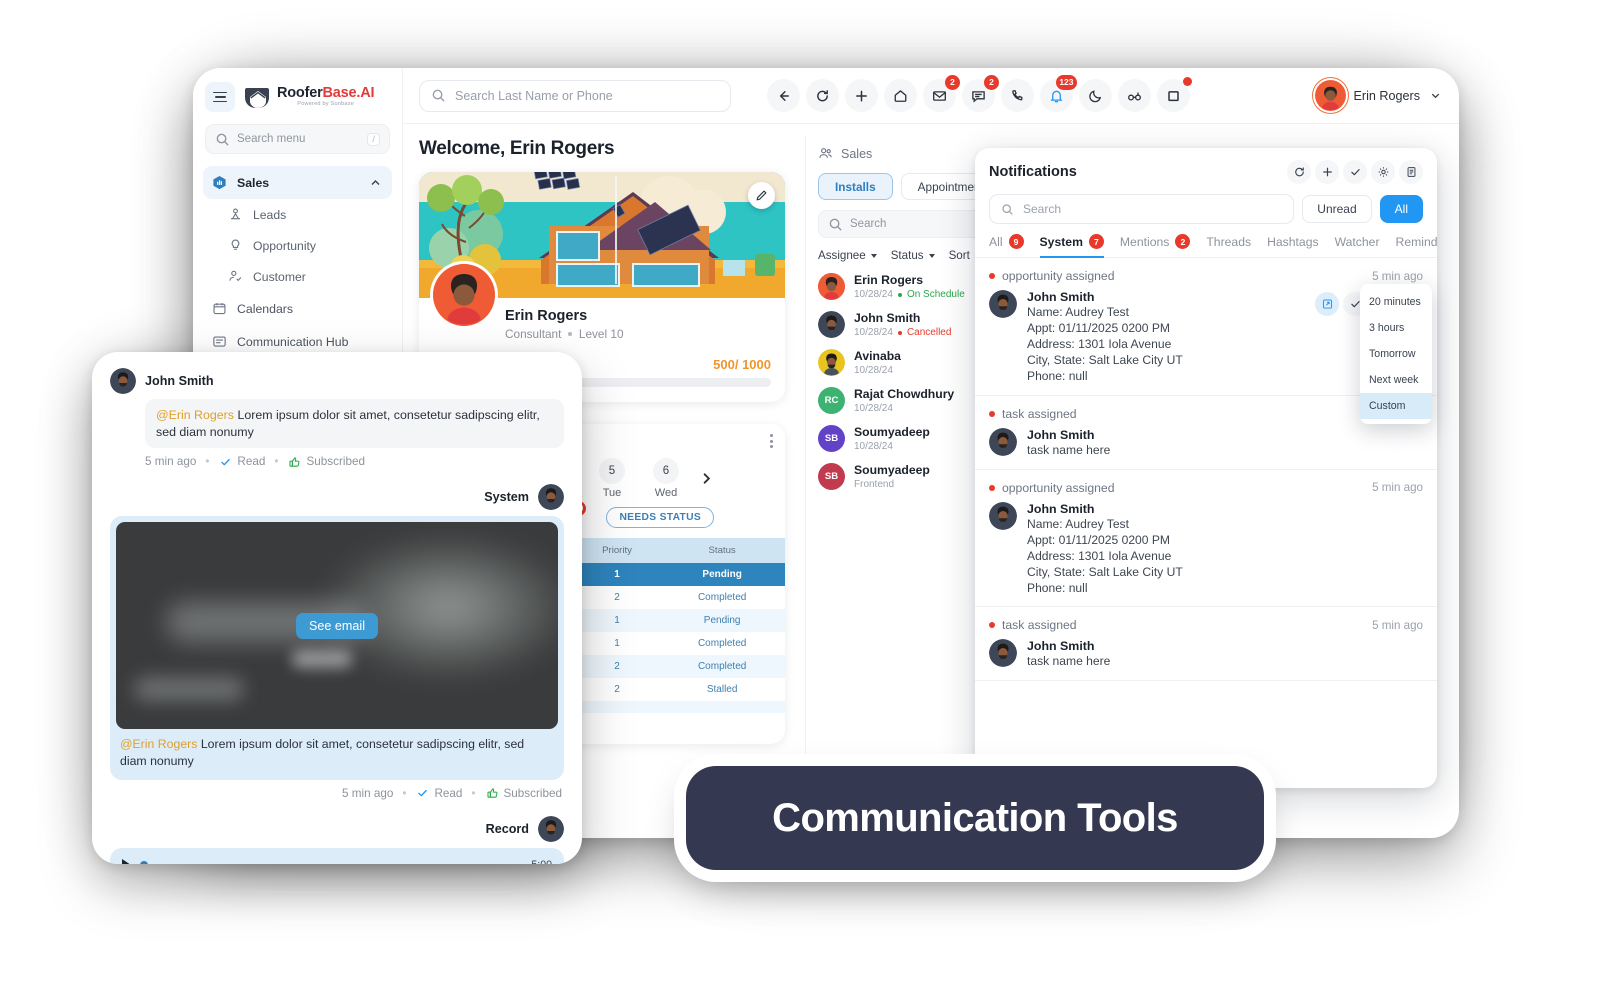 The height and width of the screenshot is (1000, 1611). I want to click on detail-line: Name: Audrey Test, so click(1078, 312).